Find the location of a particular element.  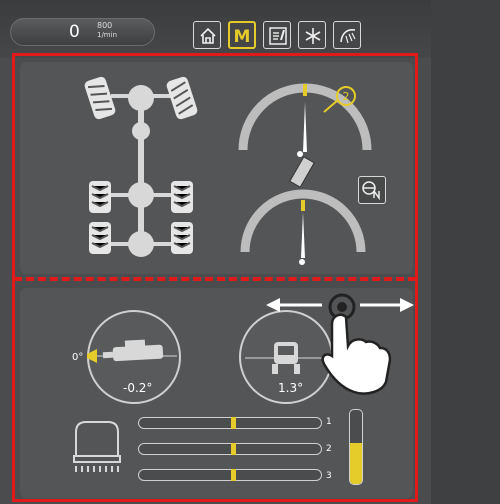

spray-icon is located at coordinates (348, 36).